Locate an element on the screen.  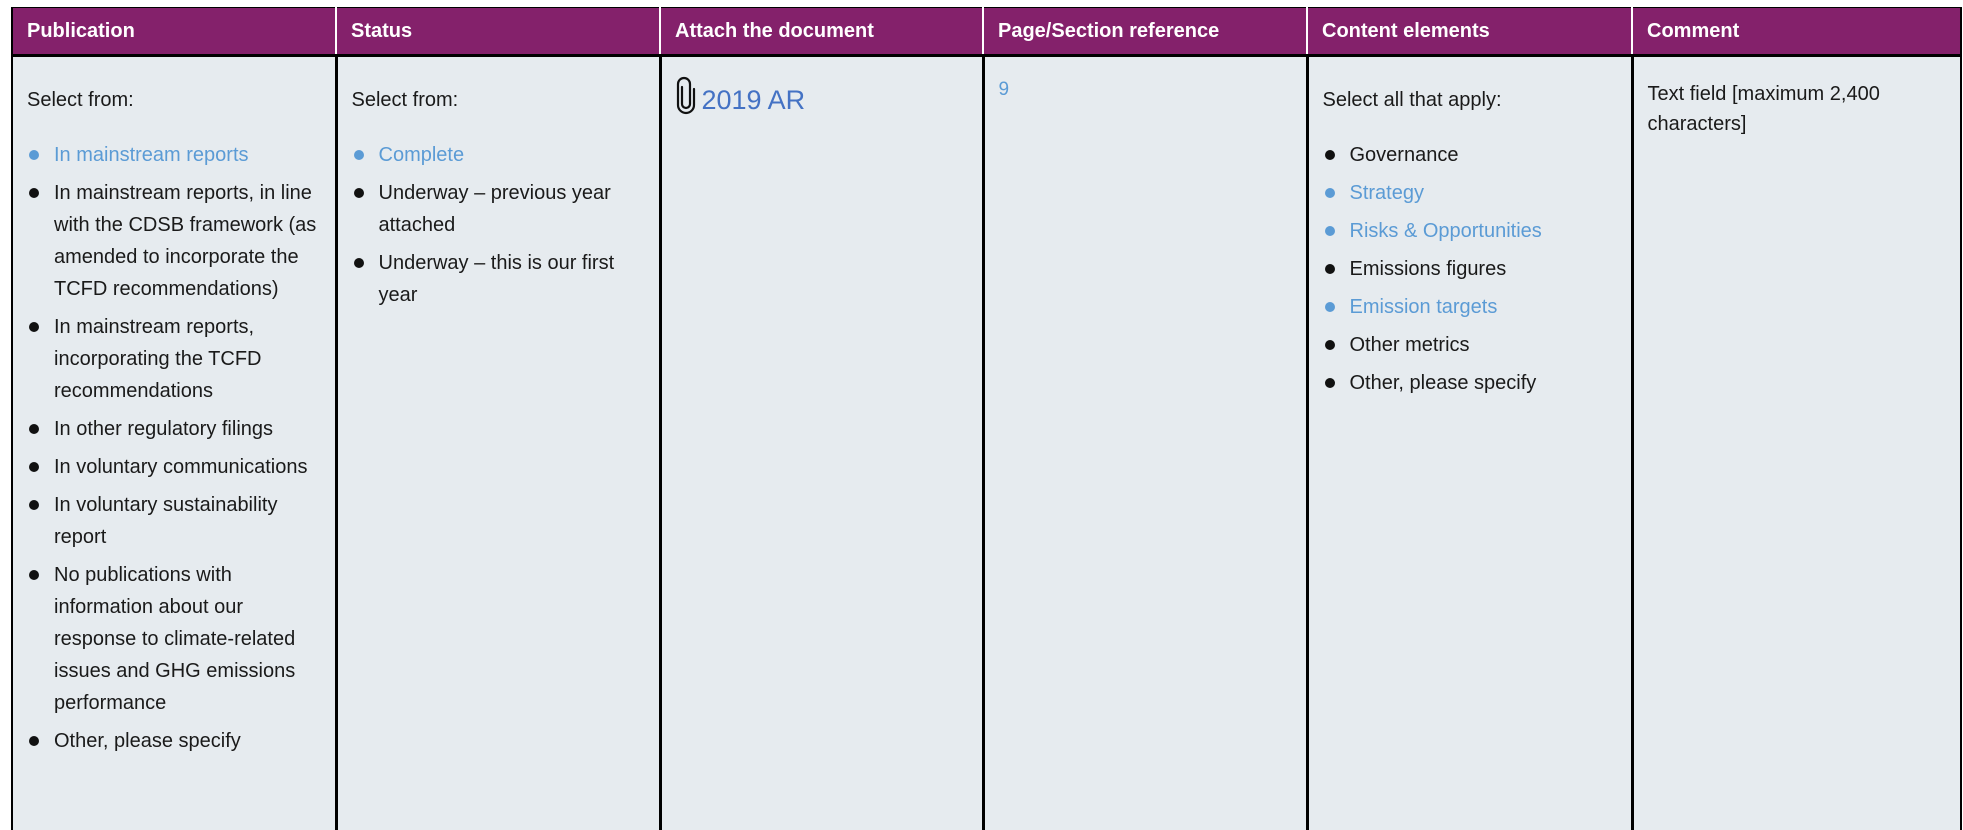
paperclip-icon is located at coordinates (685, 95).